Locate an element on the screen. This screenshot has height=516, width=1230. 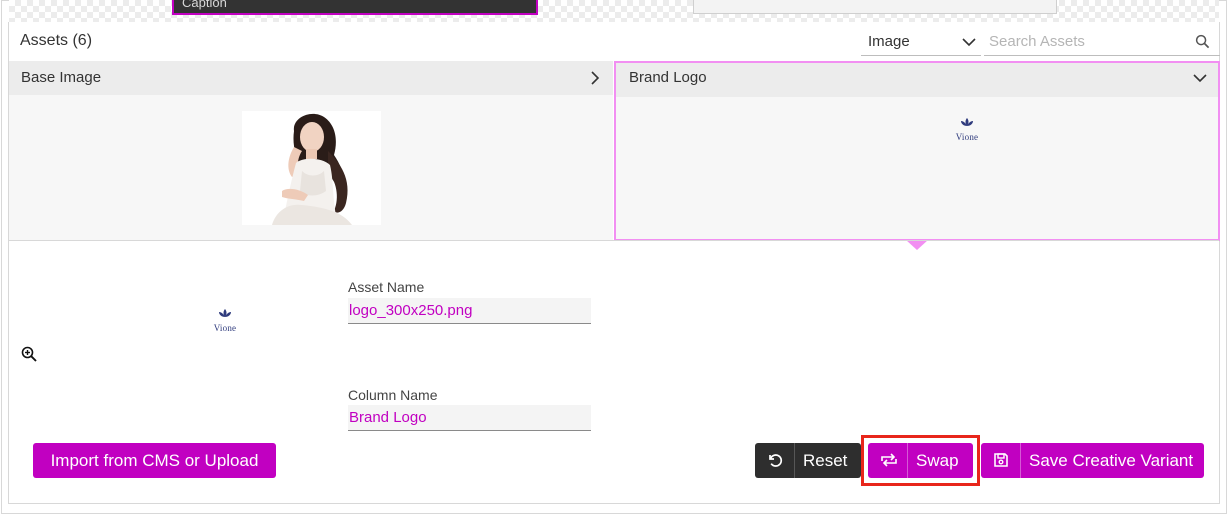
woman-photo is located at coordinates (311, 168).